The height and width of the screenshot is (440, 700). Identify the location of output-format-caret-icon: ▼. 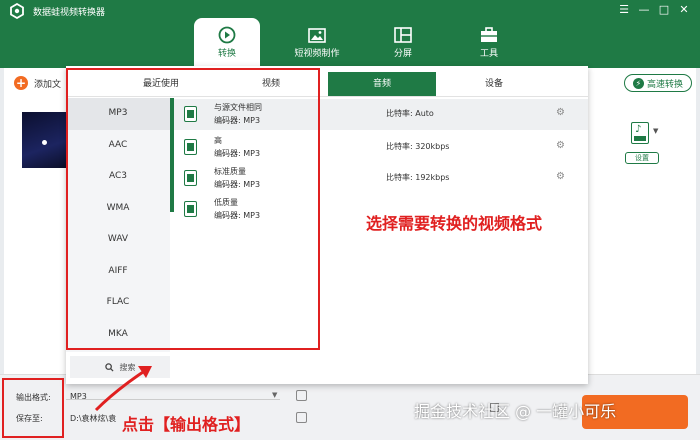
(274, 395).